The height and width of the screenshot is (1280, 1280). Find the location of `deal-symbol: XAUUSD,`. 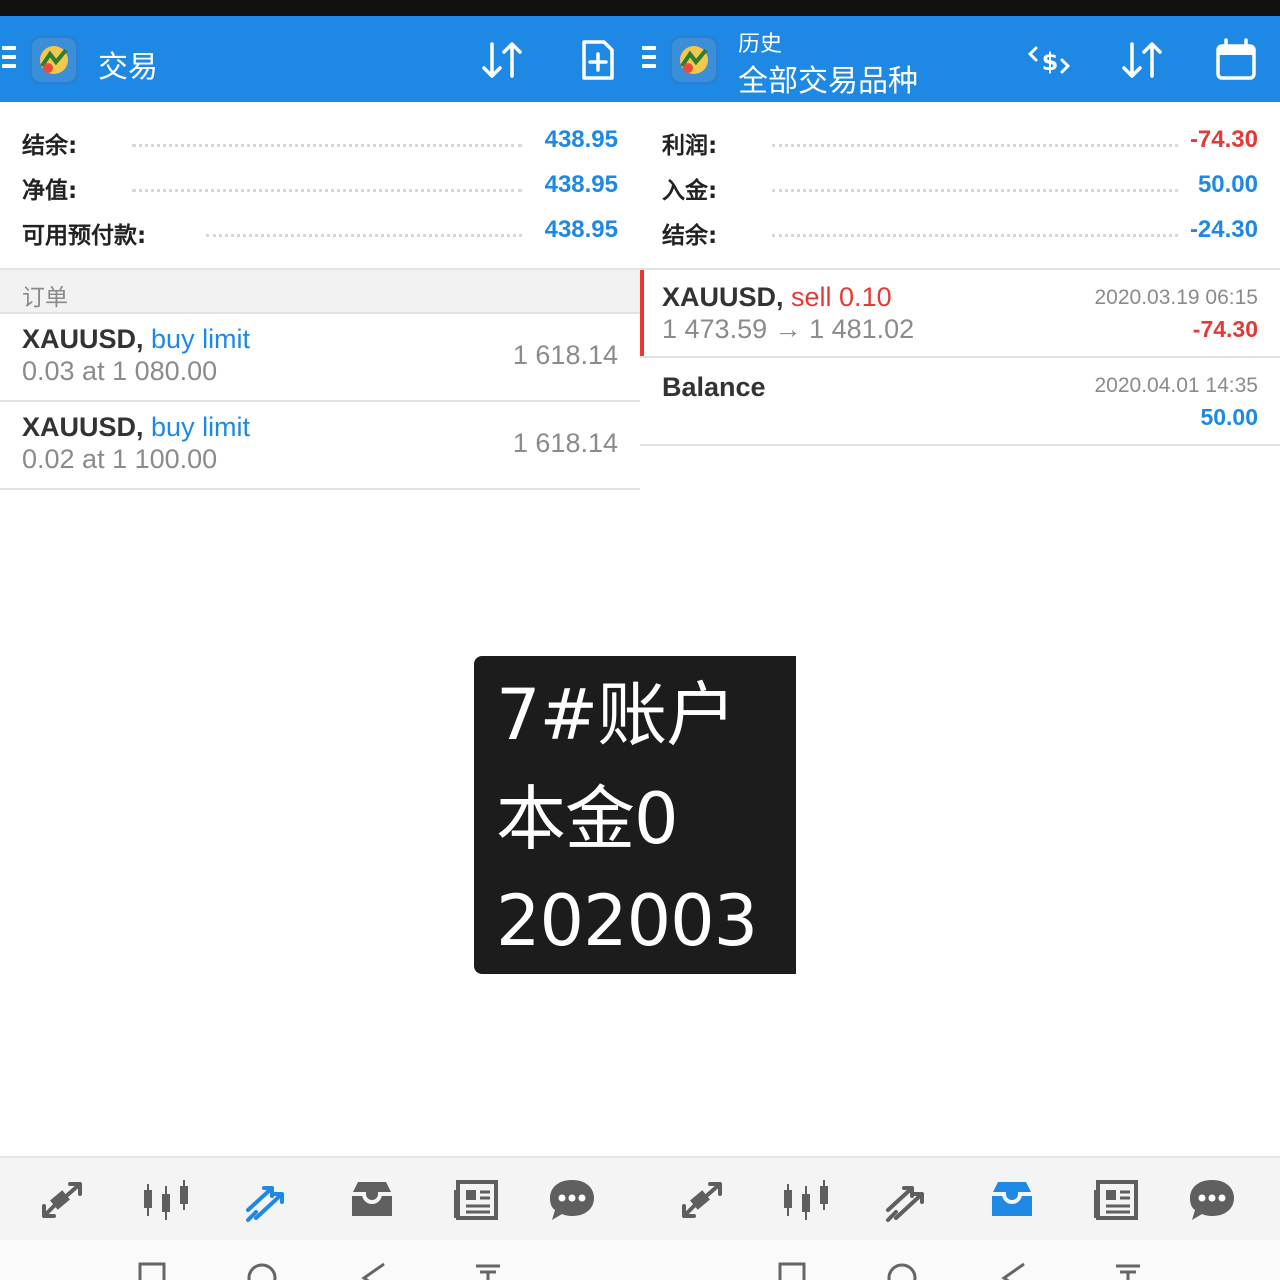

deal-symbol: XAUUSD, is located at coordinates (723, 297).